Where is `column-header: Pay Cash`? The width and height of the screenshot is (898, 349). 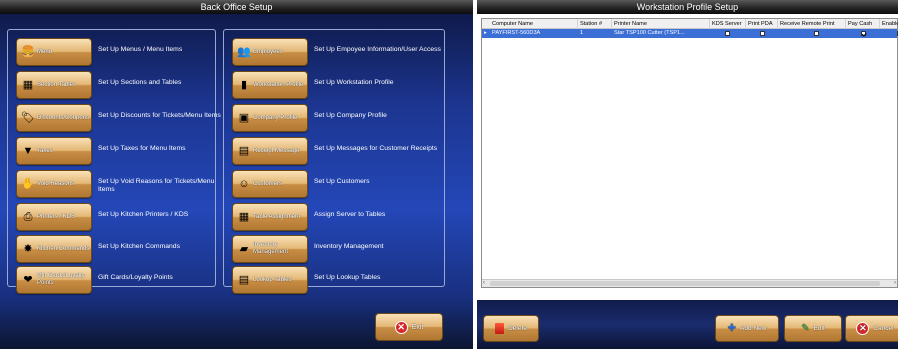 column-header: Pay Cash is located at coordinates (863, 24).